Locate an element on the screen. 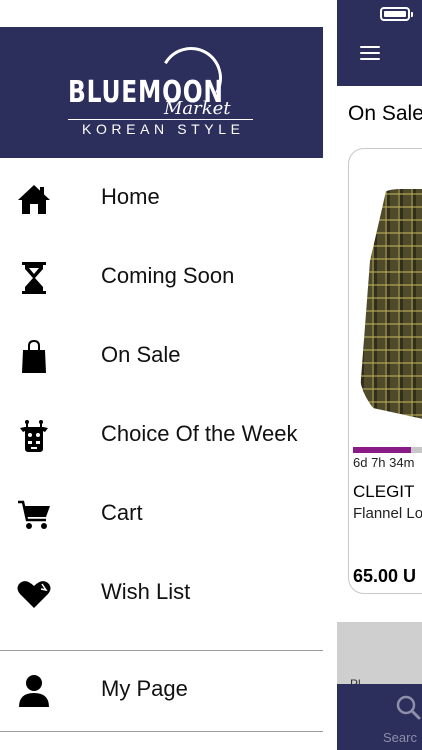 The height and width of the screenshot is (750, 422). tab-bar: Searc is located at coordinates (379, 717).